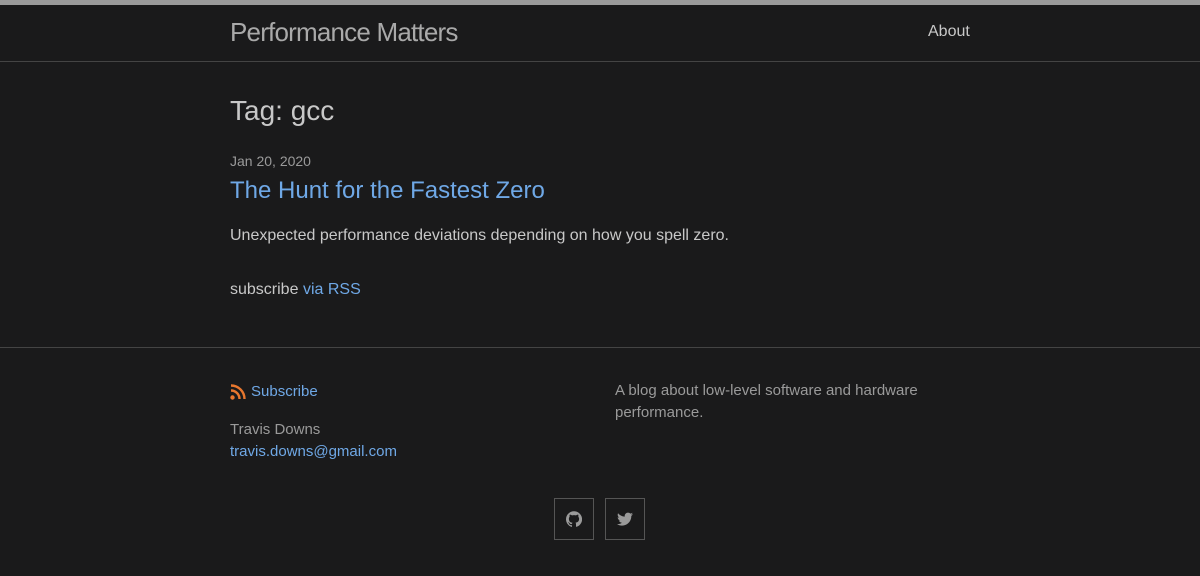  I want to click on subscribe-line: subscribe via RSS, so click(295, 290).